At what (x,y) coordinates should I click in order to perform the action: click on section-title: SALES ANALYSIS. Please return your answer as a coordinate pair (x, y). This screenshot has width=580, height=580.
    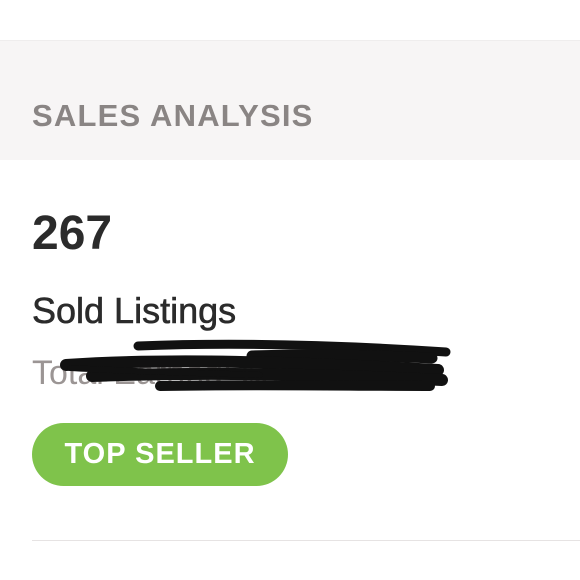
    Looking at the image, I should click on (173, 115).